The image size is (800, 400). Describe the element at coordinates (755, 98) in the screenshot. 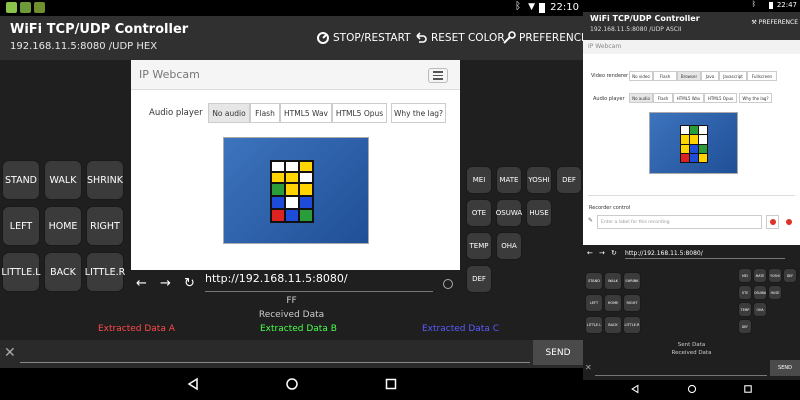

I see `audio-option: Why the lag?` at that location.